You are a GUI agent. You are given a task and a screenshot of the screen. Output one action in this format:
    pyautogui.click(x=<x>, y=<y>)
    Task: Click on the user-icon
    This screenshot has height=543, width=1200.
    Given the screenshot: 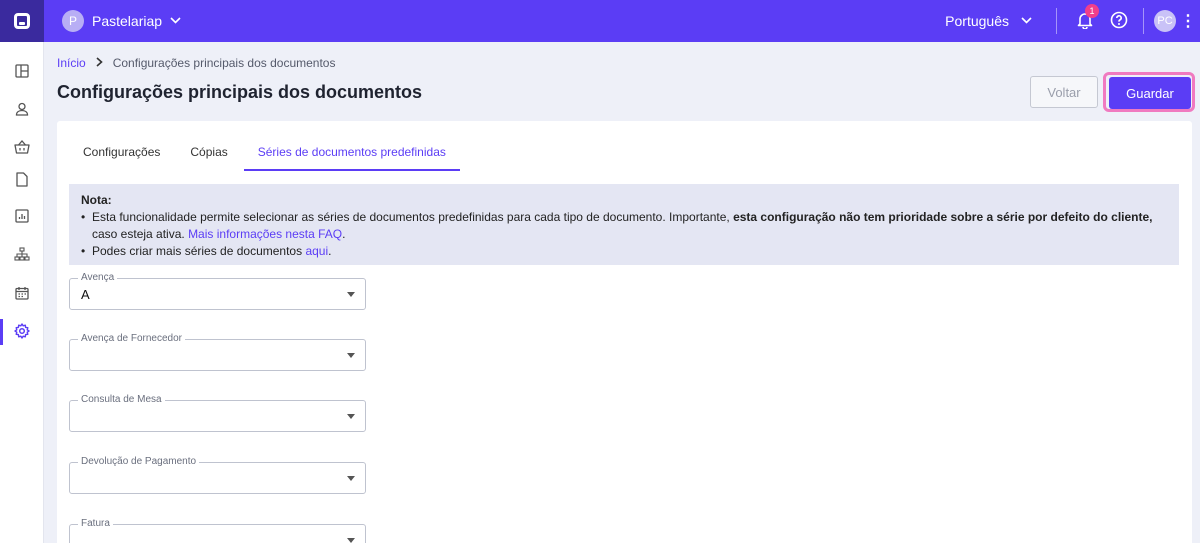 What is the action you would take?
    pyautogui.click(x=22, y=110)
    